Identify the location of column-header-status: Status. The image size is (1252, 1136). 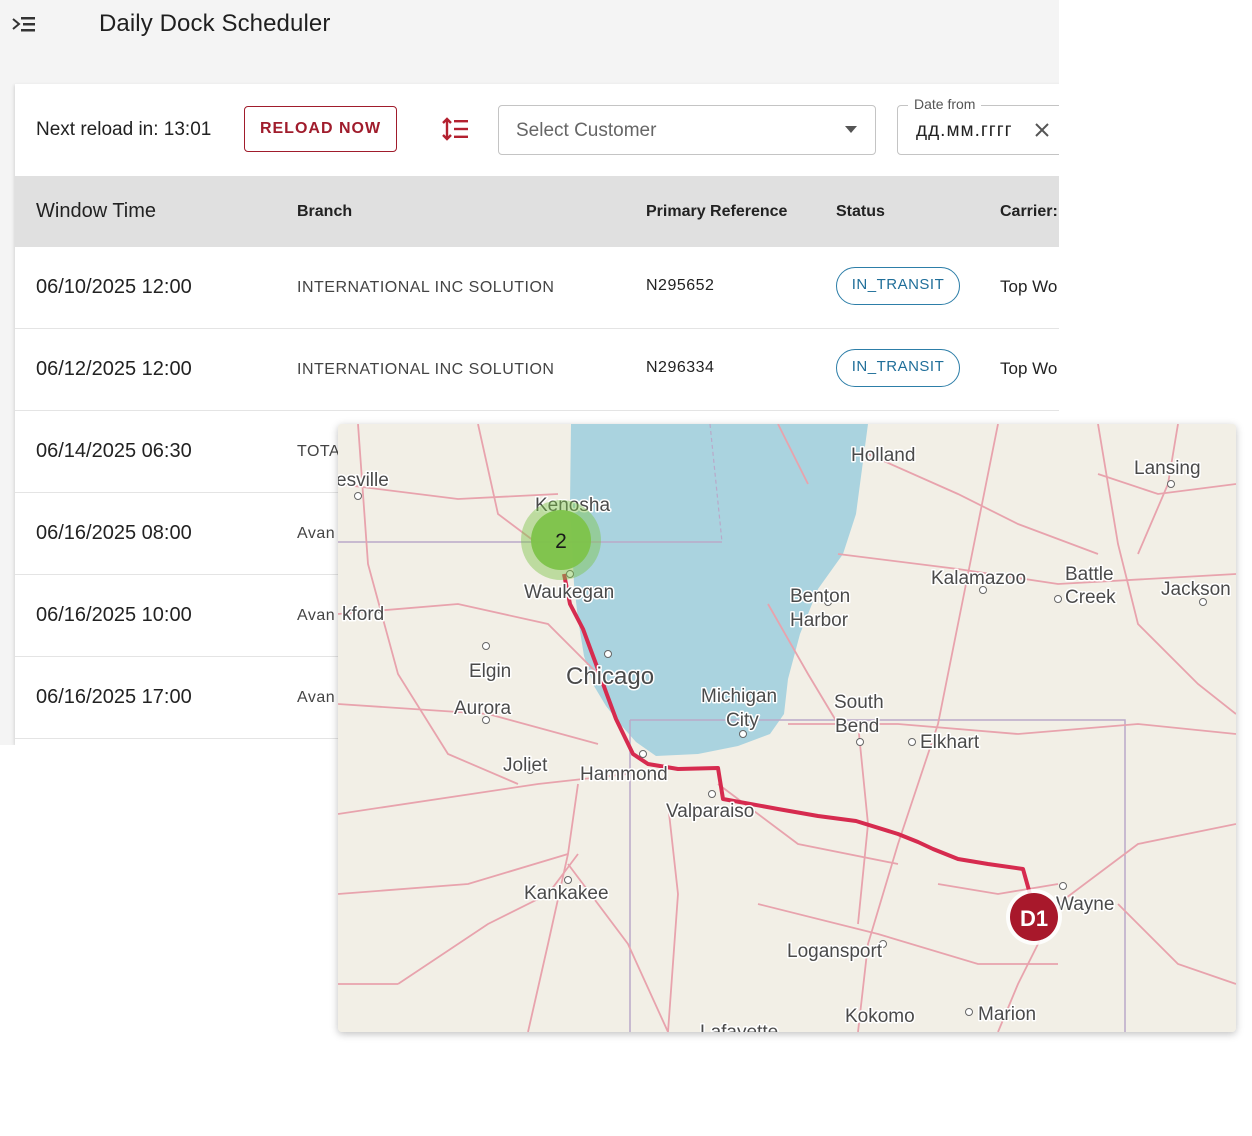
(860, 211).